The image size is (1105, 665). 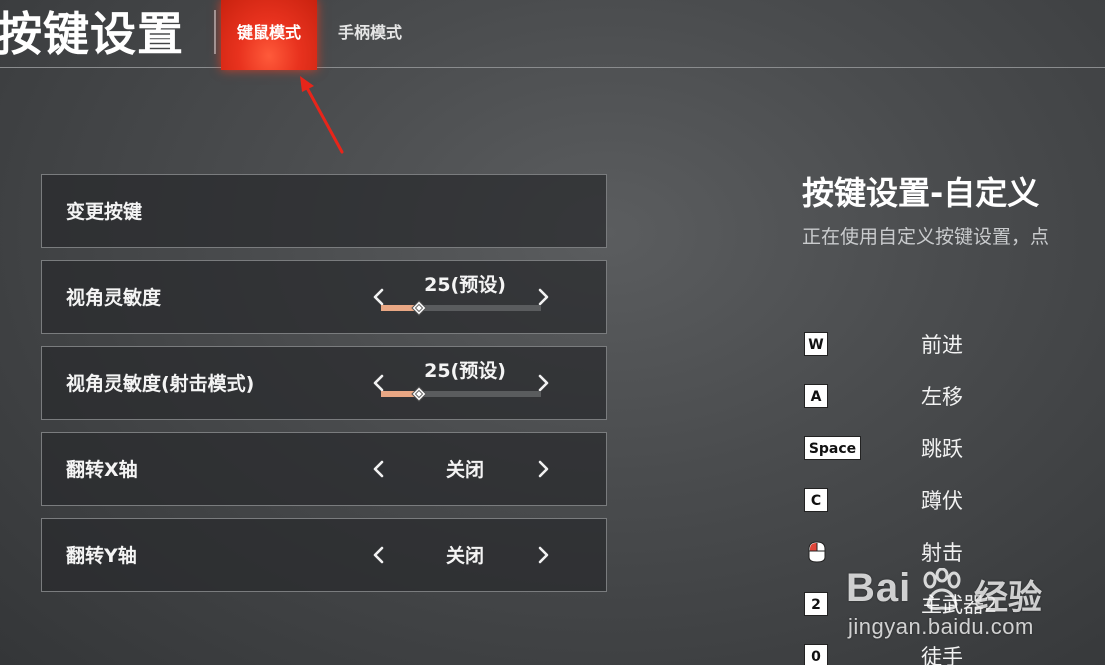 What do you see at coordinates (879, 588) in the screenshot?
I see `watermark-brand: Bai` at bounding box center [879, 588].